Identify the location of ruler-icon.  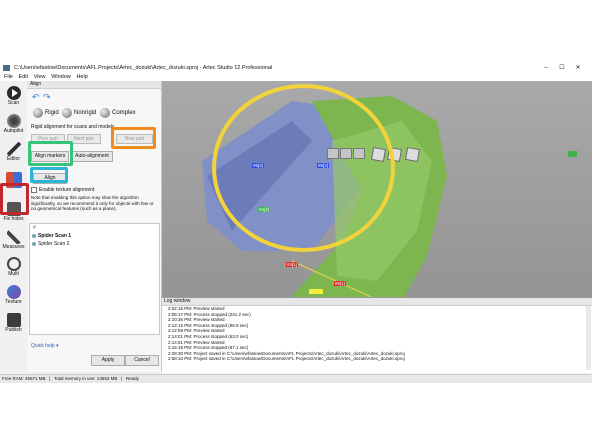
(13, 237).